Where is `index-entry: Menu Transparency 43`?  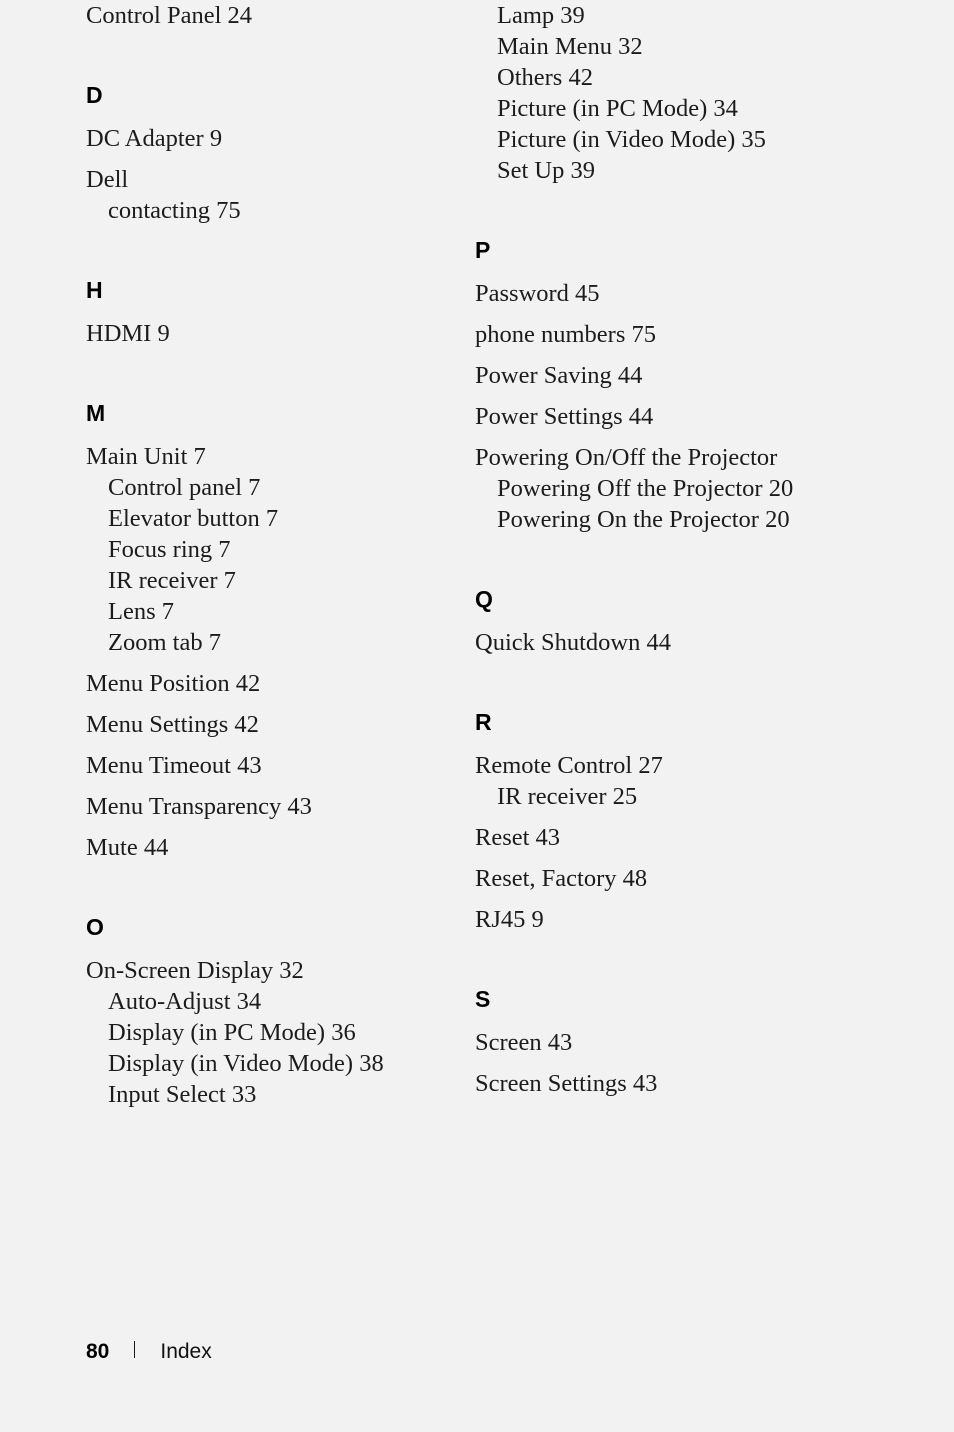 index-entry: Menu Transparency 43 is located at coordinates (199, 806).